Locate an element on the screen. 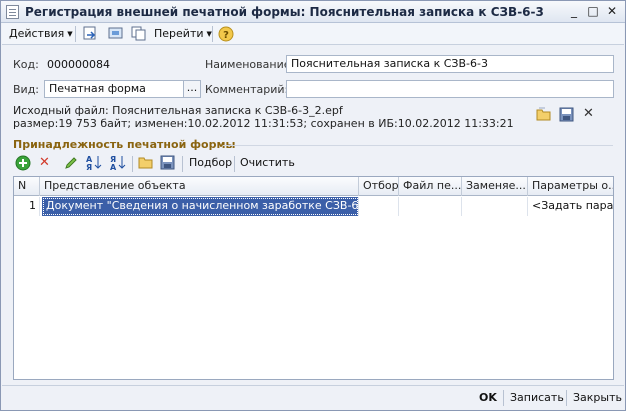 This screenshot has height=411, width=626. screen-icon is located at coordinates (115, 33).